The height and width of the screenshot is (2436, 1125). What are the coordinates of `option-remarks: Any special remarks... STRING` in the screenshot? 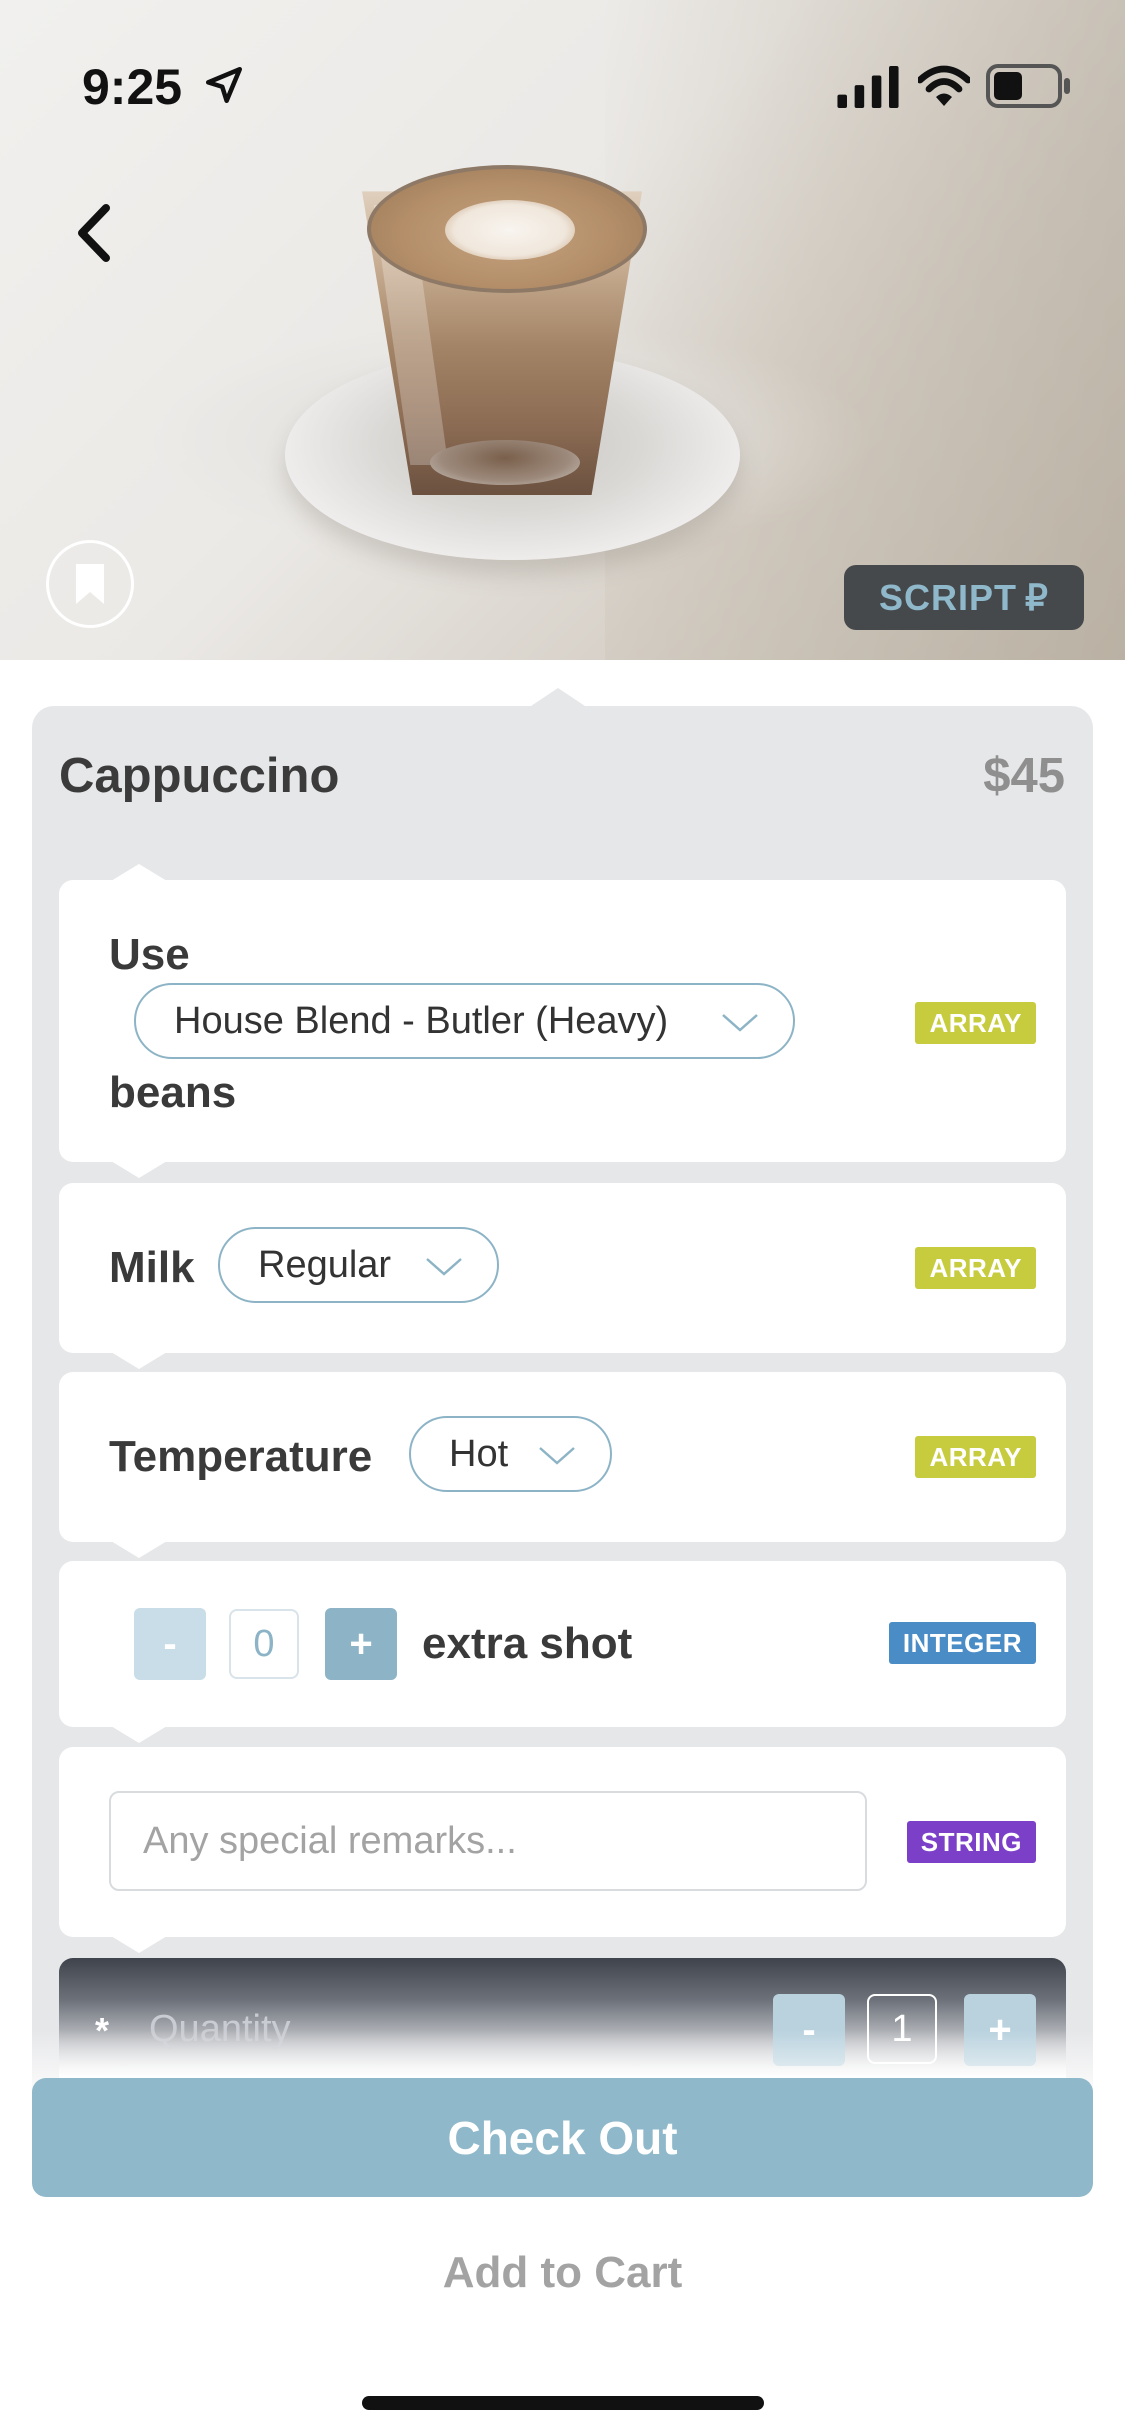 It's located at (562, 1850).